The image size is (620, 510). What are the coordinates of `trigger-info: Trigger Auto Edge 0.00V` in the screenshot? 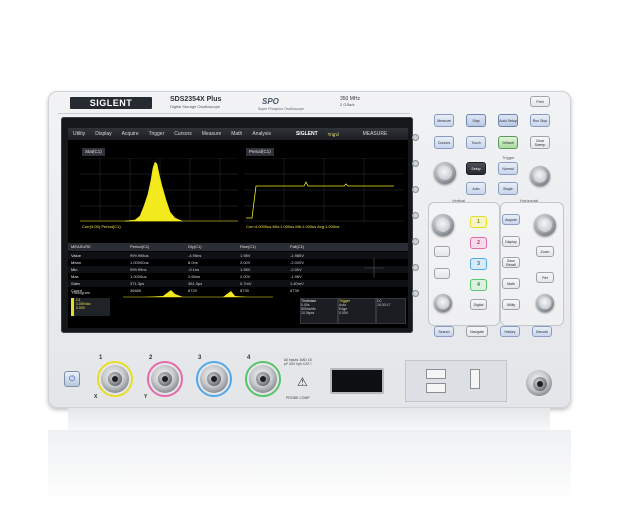 It's located at (357, 311).